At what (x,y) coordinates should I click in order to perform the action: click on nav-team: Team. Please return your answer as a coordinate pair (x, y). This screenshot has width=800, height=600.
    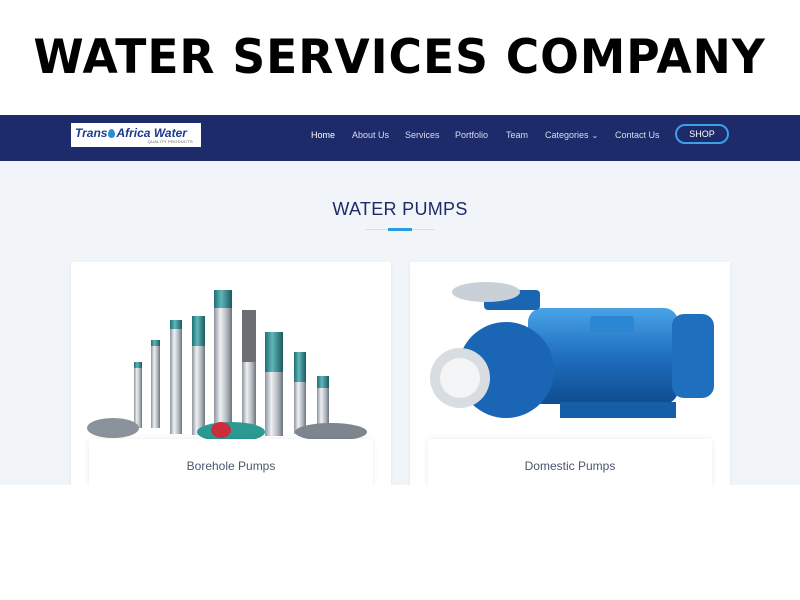
    Looking at the image, I should click on (517, 135).